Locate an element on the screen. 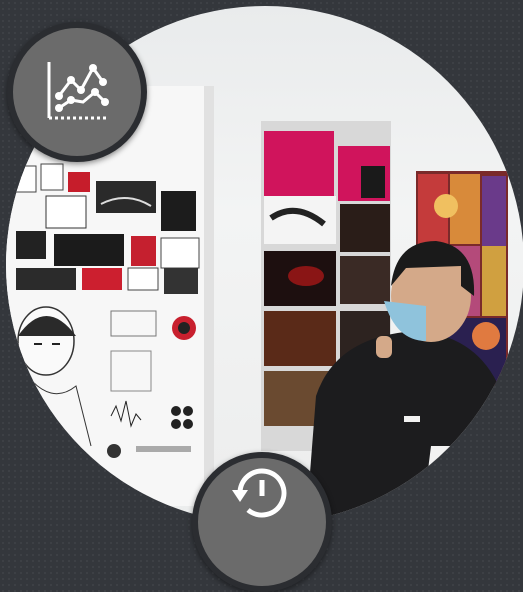  history-icon is located at coordinates (262, 522).